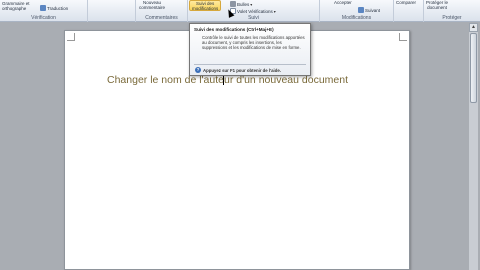 This screenshot has width=480, height=270. I want to click on next-button: Suivant, so click(369, 10).